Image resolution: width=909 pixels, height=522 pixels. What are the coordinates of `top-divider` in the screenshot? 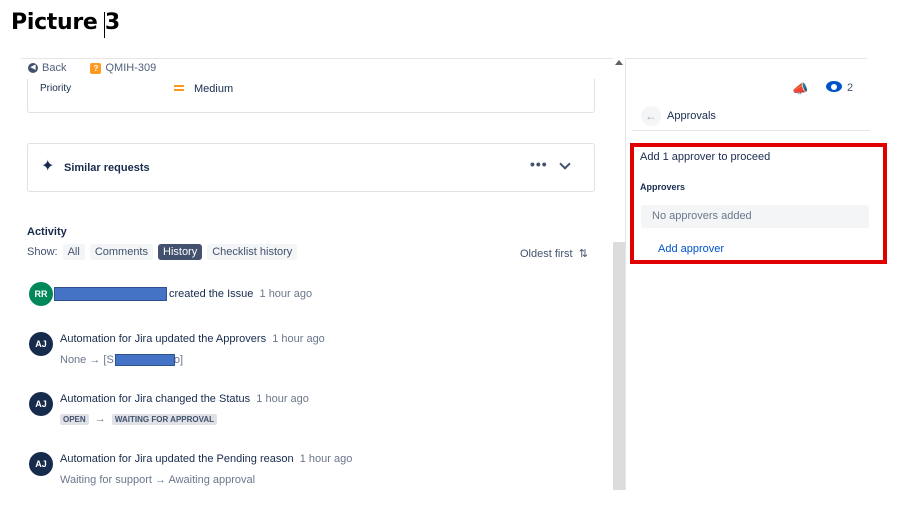 It's located at (444, 58).